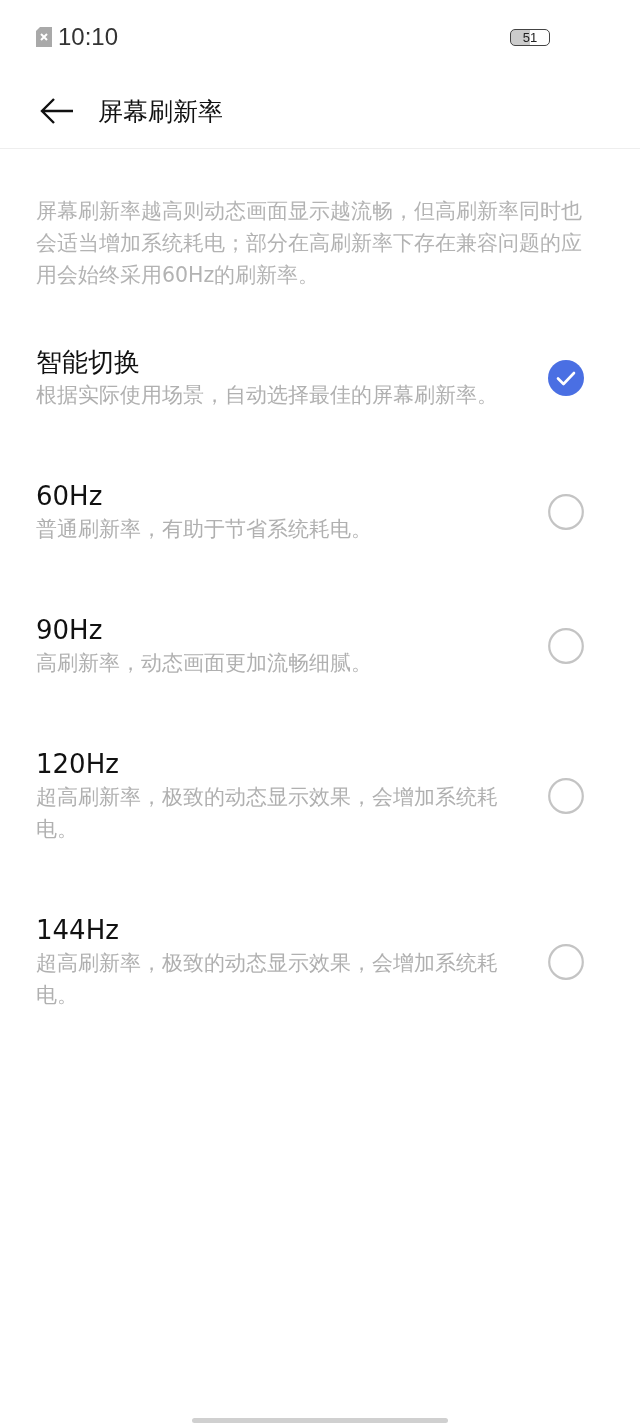 This screenshot has width=640, height=1427. What do you see at coordinates (70, 496) in the screenshot?
I see `option-title: 60Hz` at bounding box center [70, 496].